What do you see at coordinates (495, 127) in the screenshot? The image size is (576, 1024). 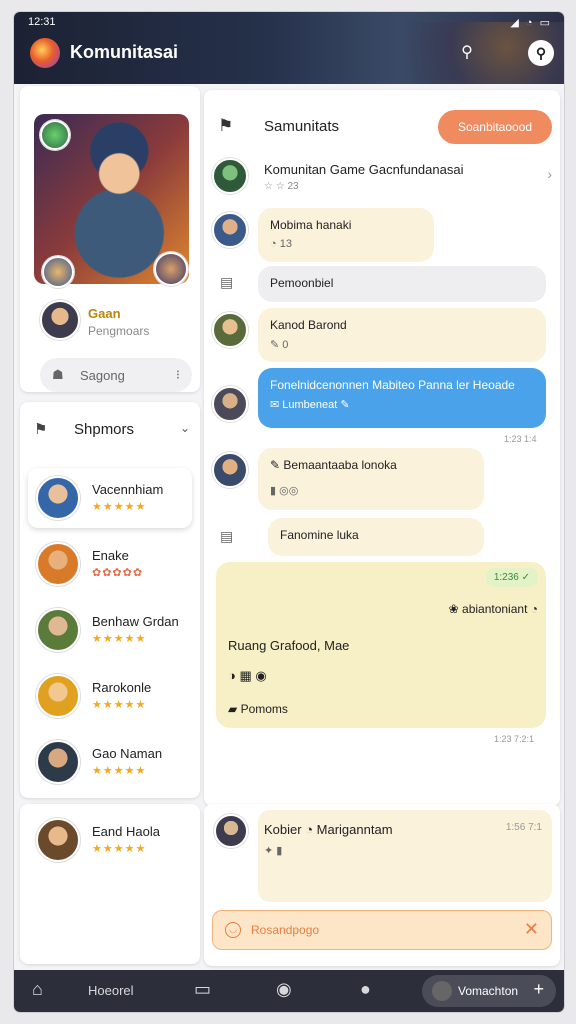 I see `join-button: Soanbitaoood` at bounding box center [495, 127].